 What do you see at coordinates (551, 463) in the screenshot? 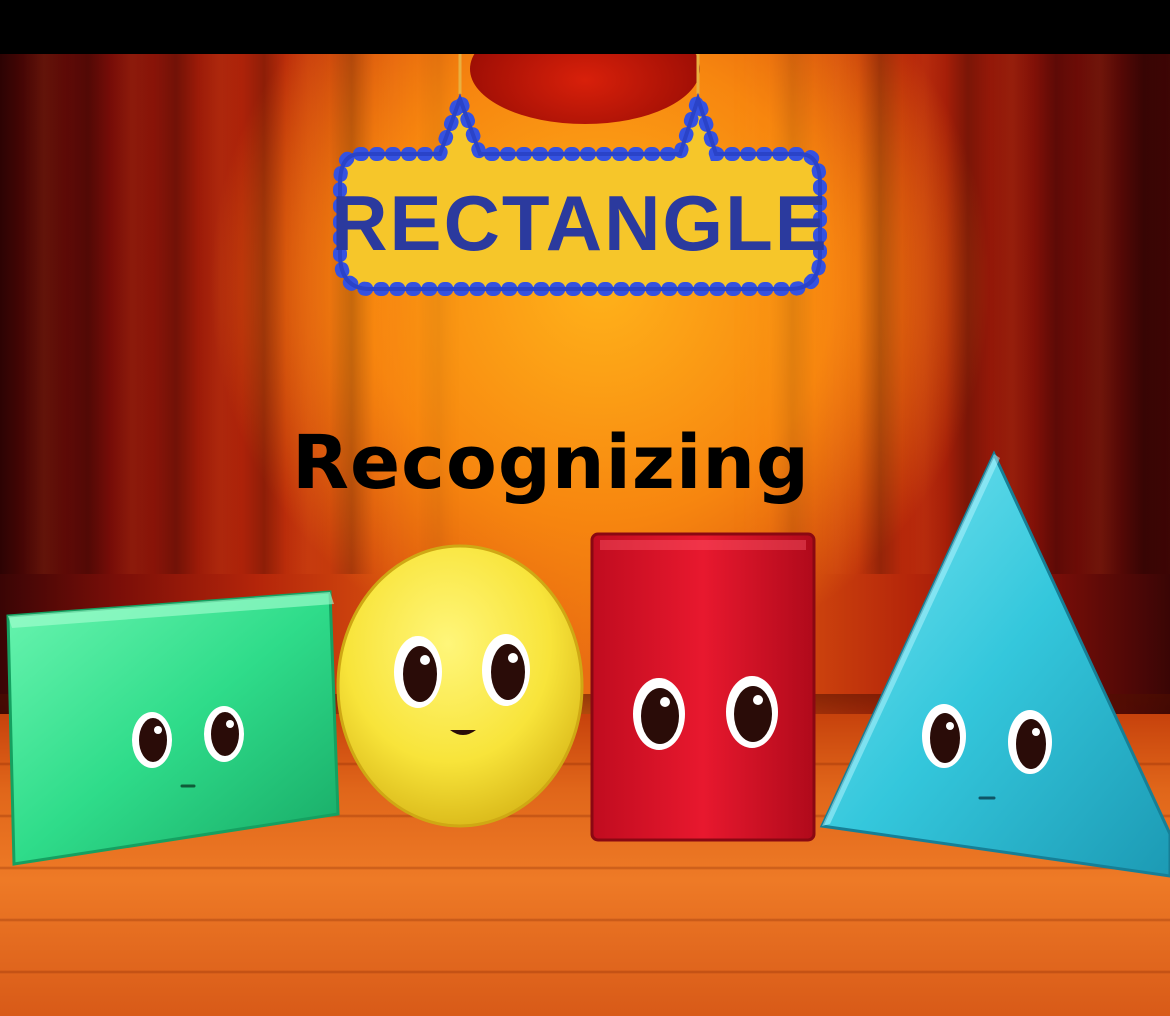
I see `caption-text: Recognizing` at bounding box center [551, 463].